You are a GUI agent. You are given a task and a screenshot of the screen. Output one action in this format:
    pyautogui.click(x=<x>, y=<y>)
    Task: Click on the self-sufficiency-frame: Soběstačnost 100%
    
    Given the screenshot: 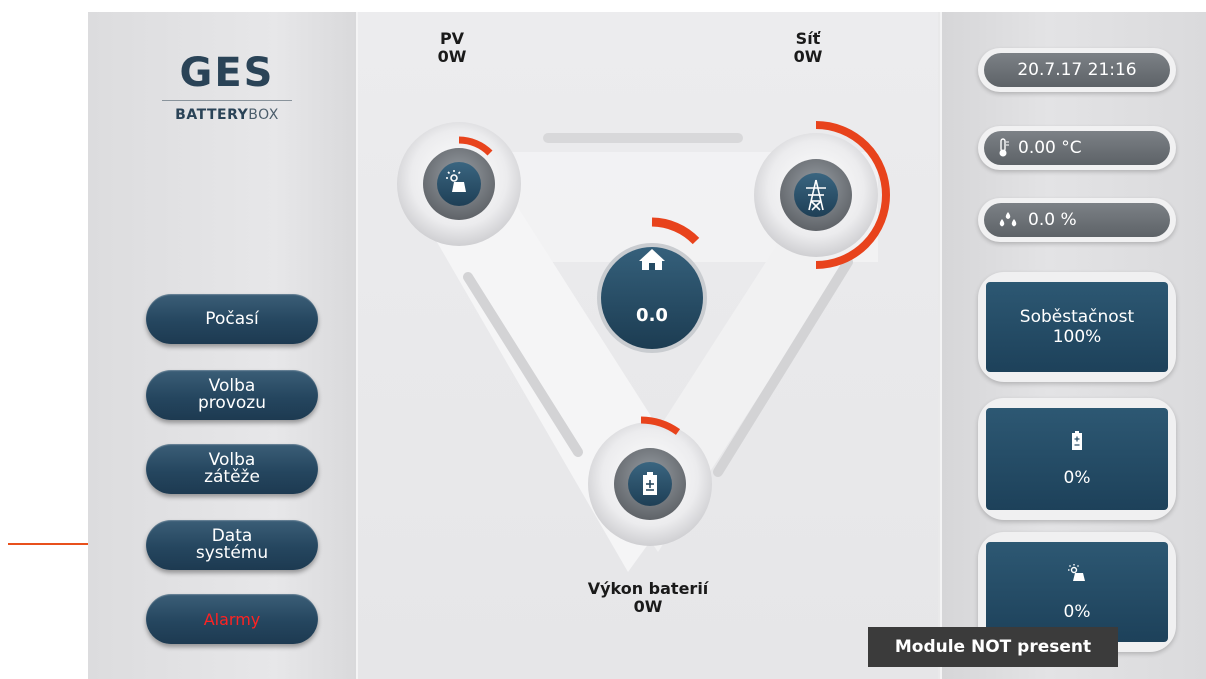 What is the action you would take?
    pyautogui.click(x=1077, y=327)
    